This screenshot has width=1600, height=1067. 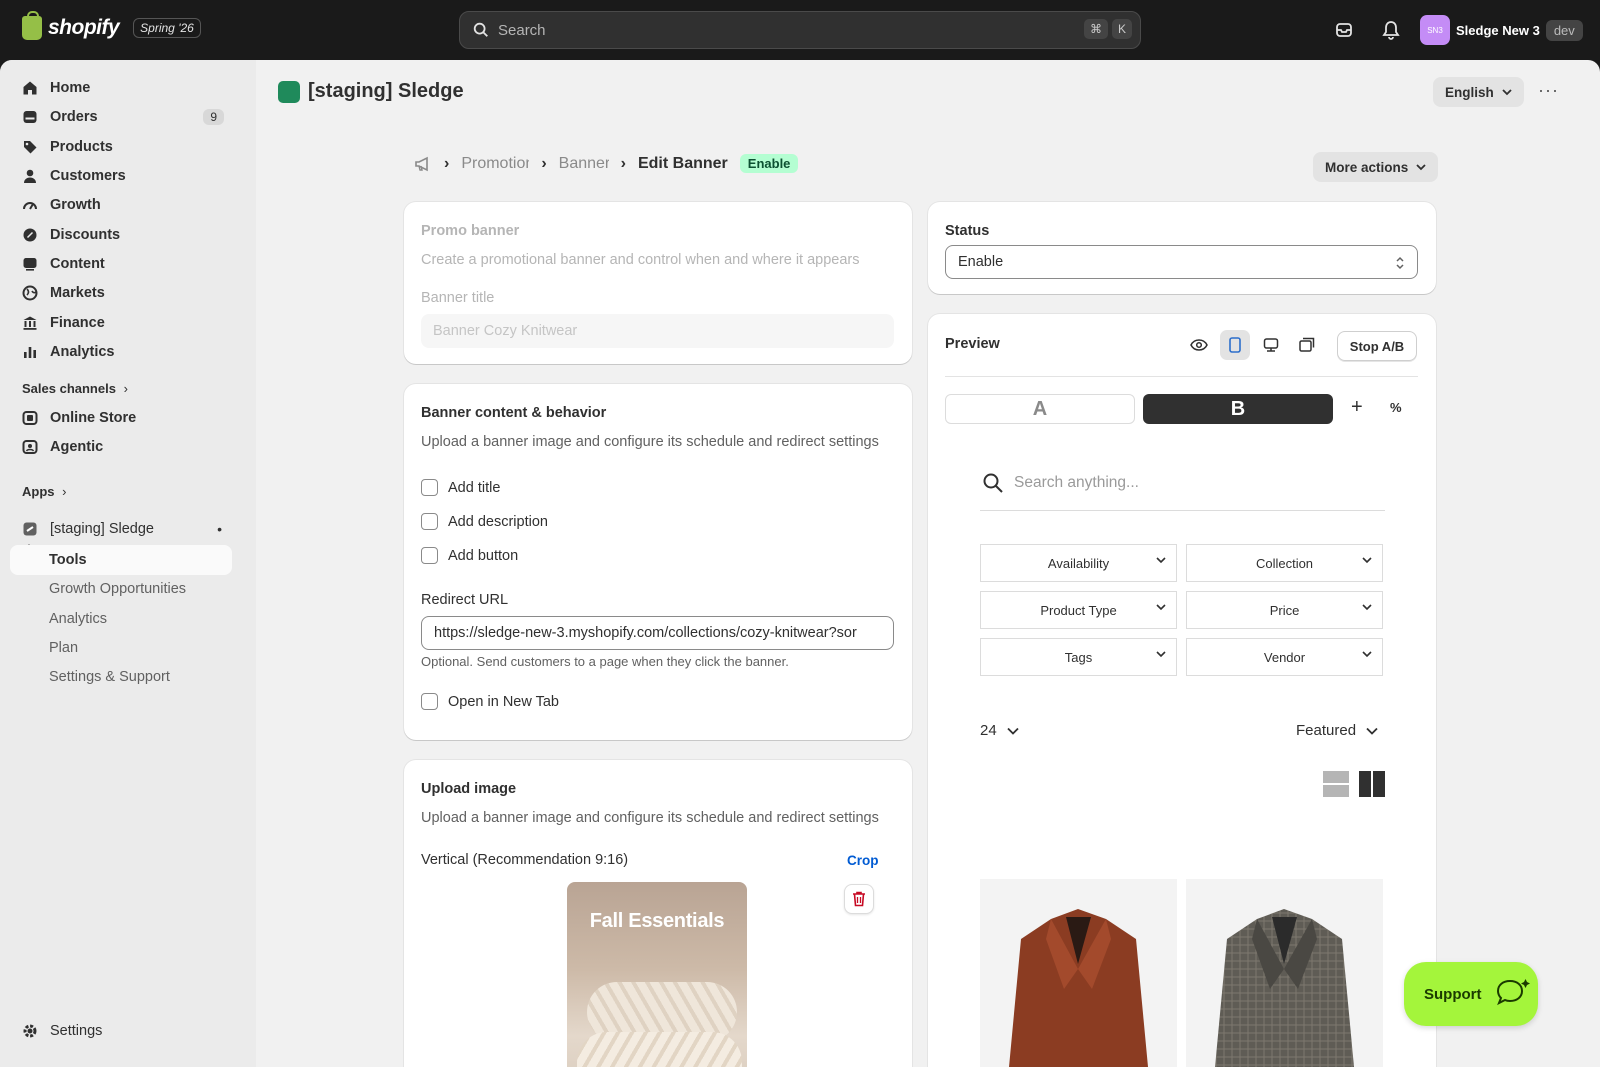 What do you see at coordinates (121, 147) in the screenshot?
I see `sidebar-item-products: Products` at bounding box center [121, 147].